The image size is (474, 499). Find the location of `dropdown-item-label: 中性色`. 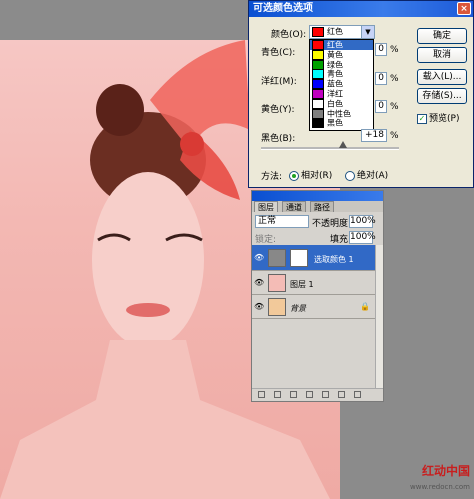

dropdown-item-label: 中性色 is located at coordinates (339, 114).